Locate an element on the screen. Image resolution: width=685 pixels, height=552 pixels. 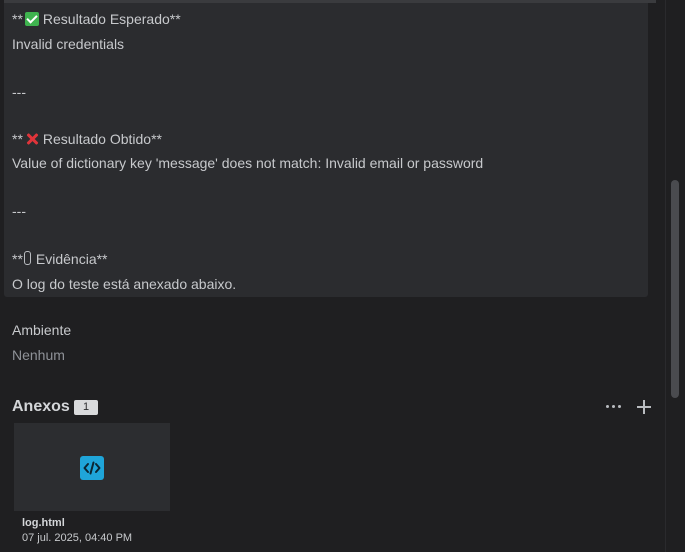
cross-mark-icon is located at coordinates (32, 139).